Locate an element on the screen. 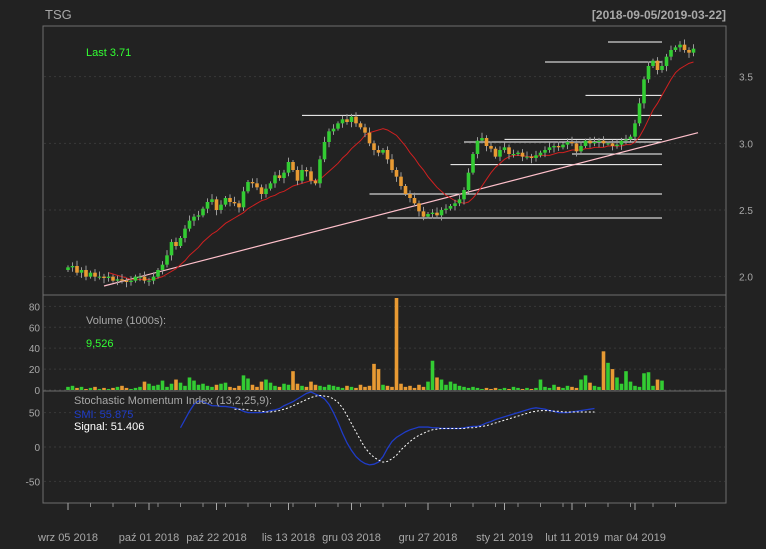  x-tick-label: mar 04 2019 is located at coordinates (635, 538).